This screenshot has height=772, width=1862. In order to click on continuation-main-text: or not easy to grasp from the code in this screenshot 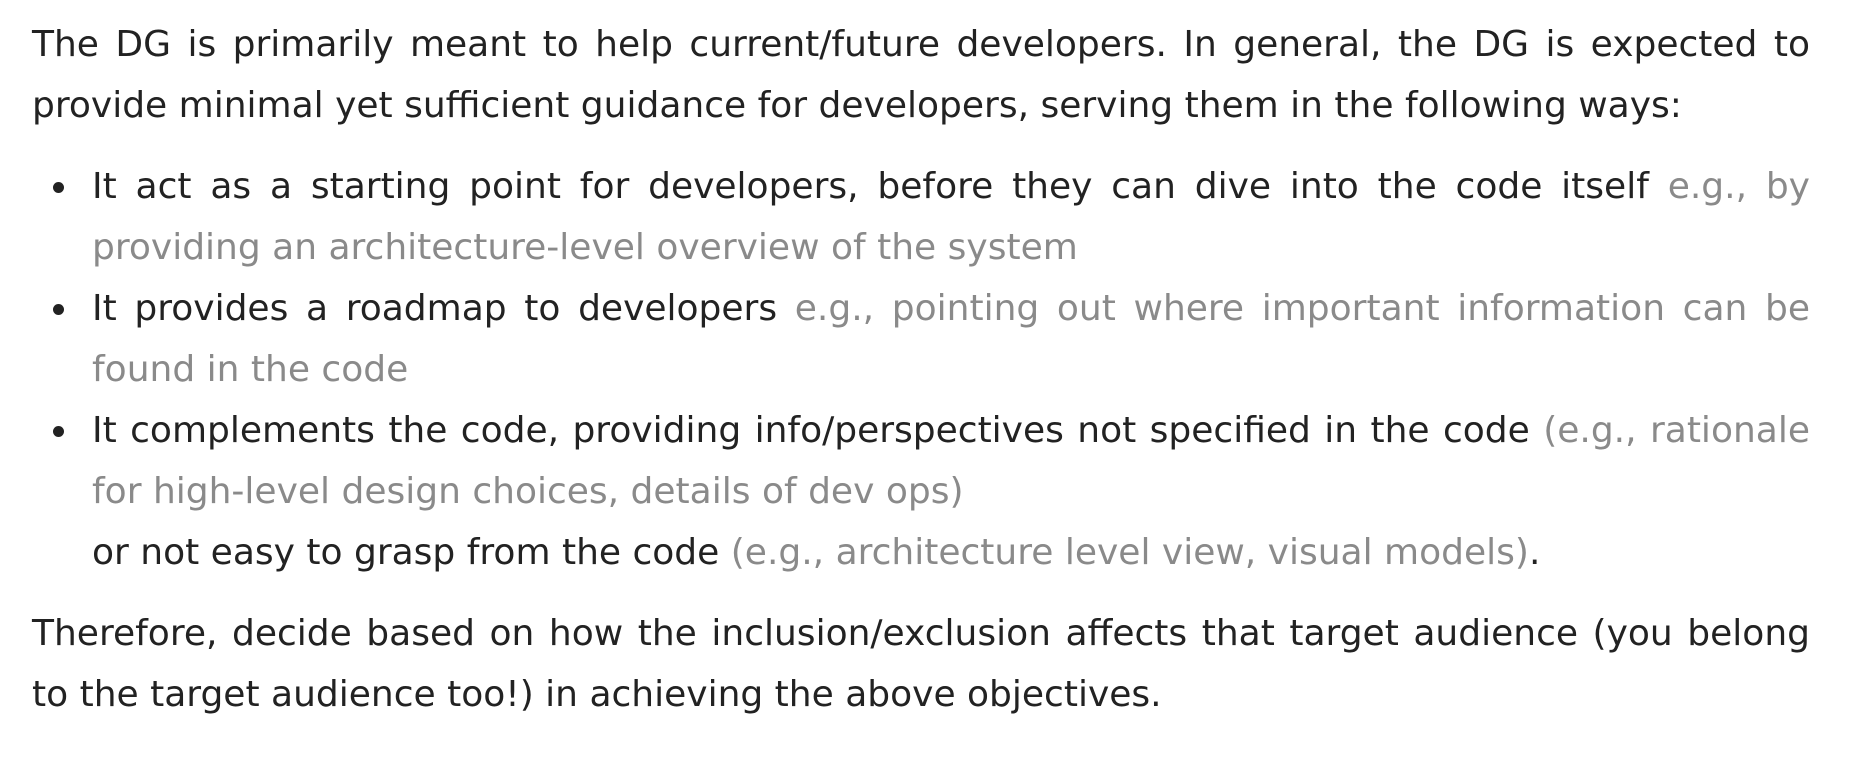, I will do `click(411, 552)`.